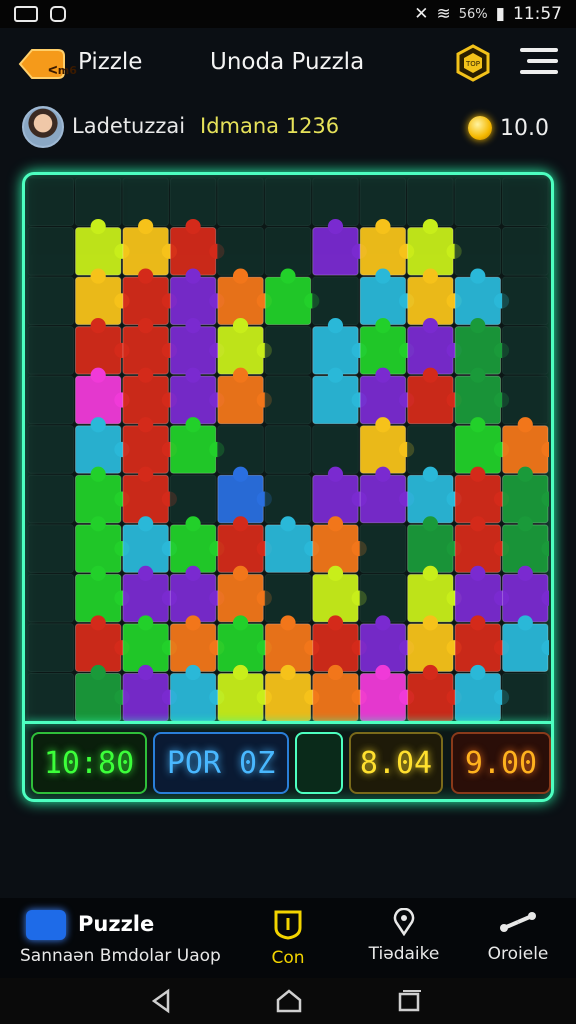 This screenshot has height=1024, width=576. Describe the element at coordinates (47, 64) in the screenshot. I see `back-button: ᐸm6` at that location.